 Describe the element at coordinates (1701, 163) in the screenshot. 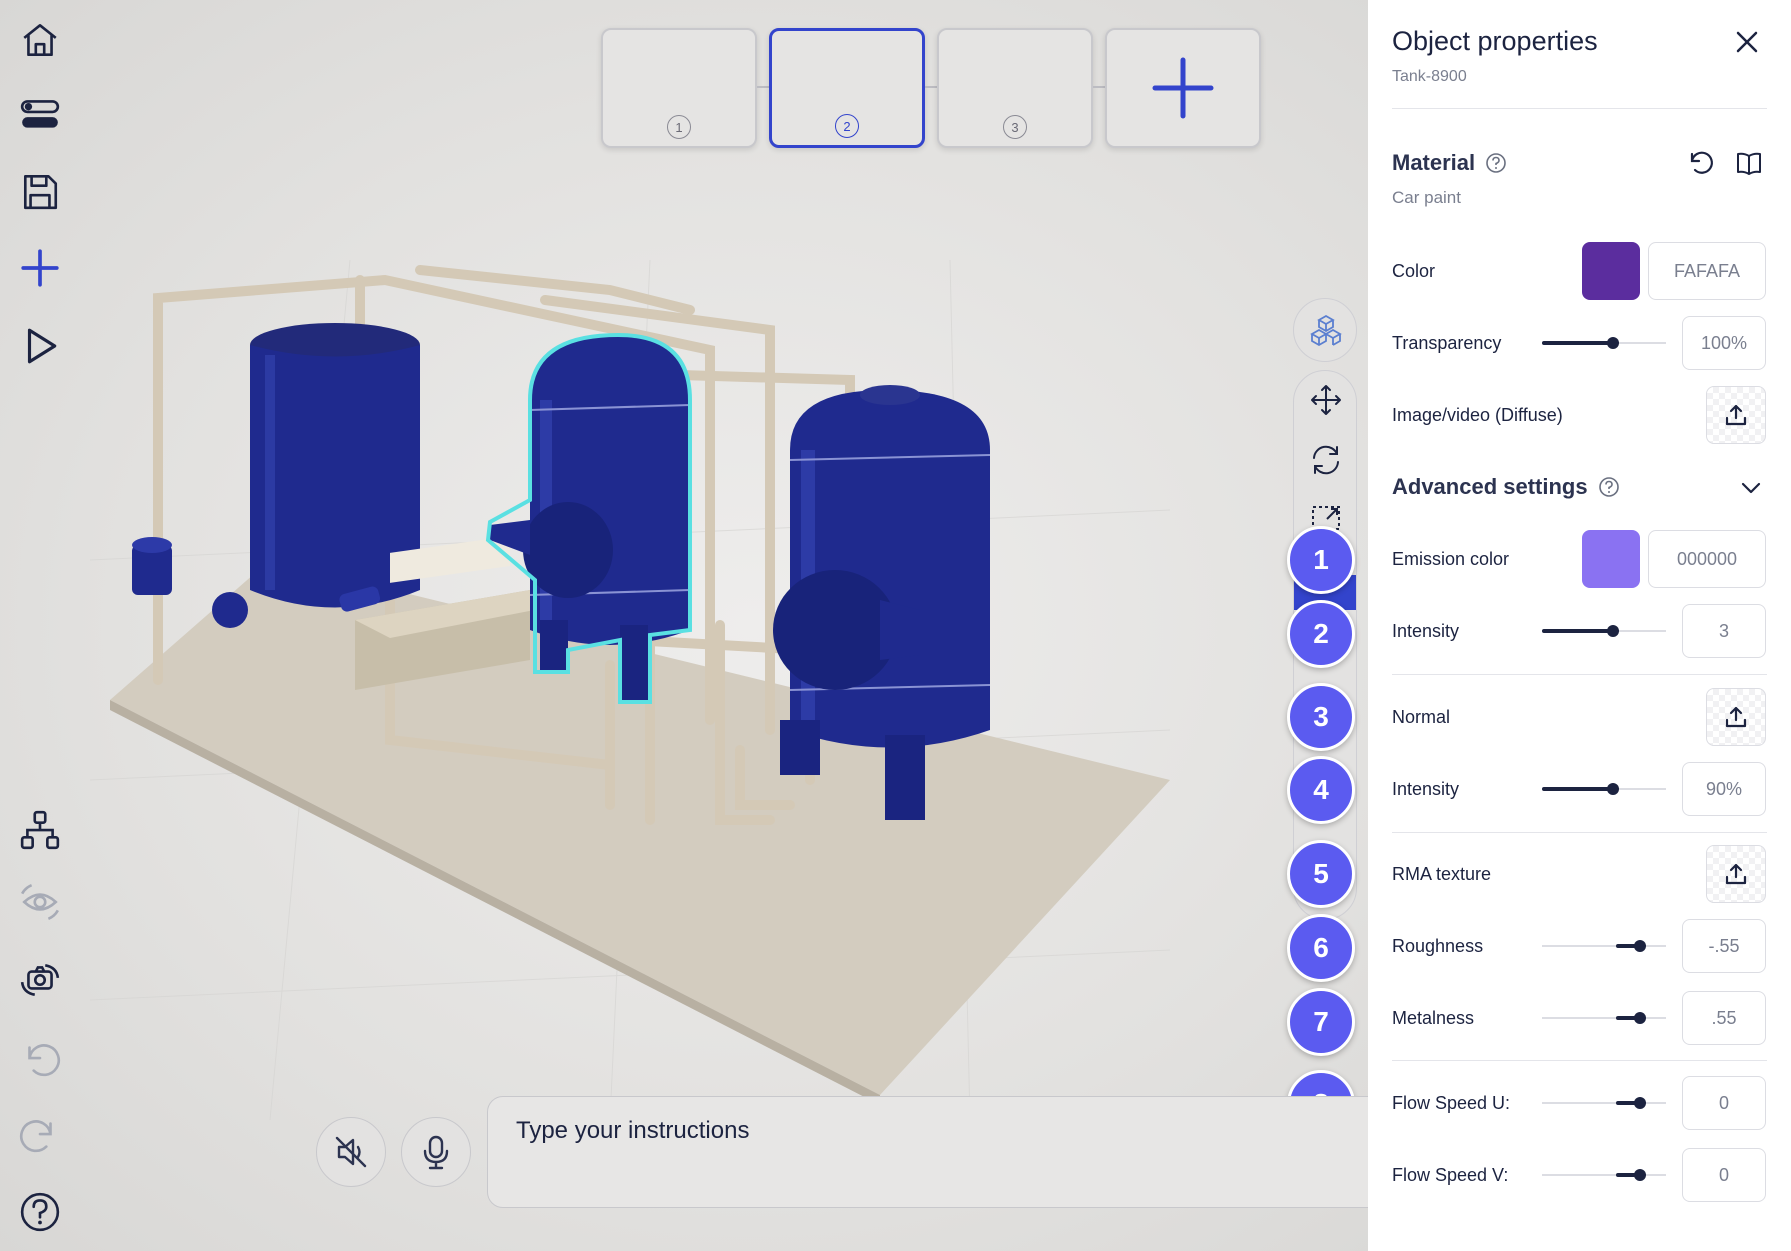

I see `reset-icon` at that location.